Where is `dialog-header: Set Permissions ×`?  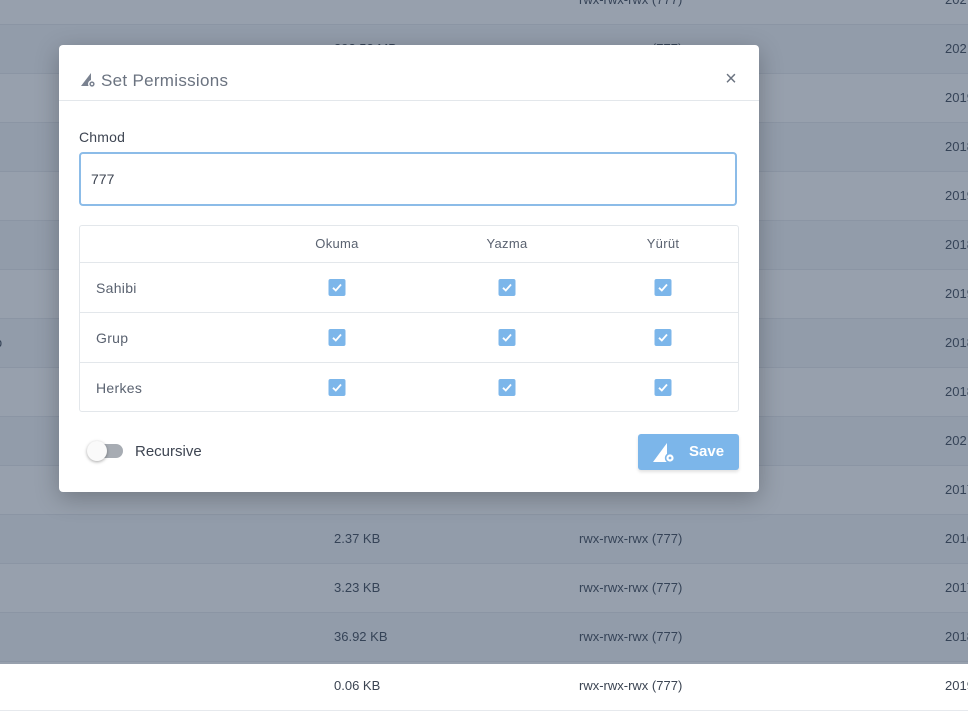
dialog-header: Set Permissions × is located at coordinates (409, 73).